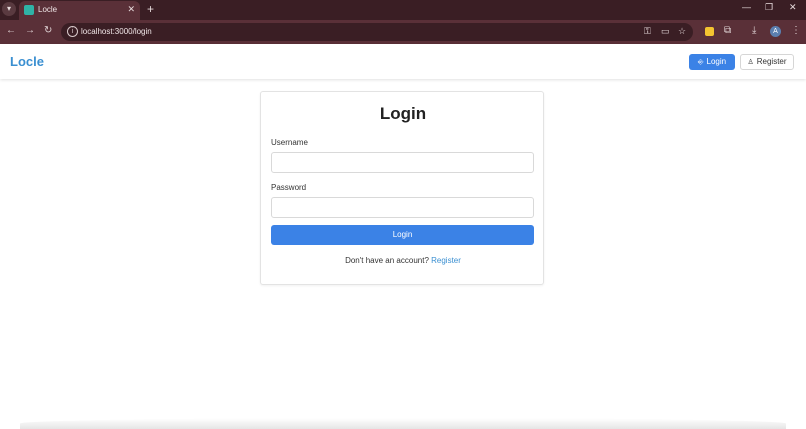 This screenshot has height=429, width=806. I want to click on reload-icon: ↻, so click(48, 30).